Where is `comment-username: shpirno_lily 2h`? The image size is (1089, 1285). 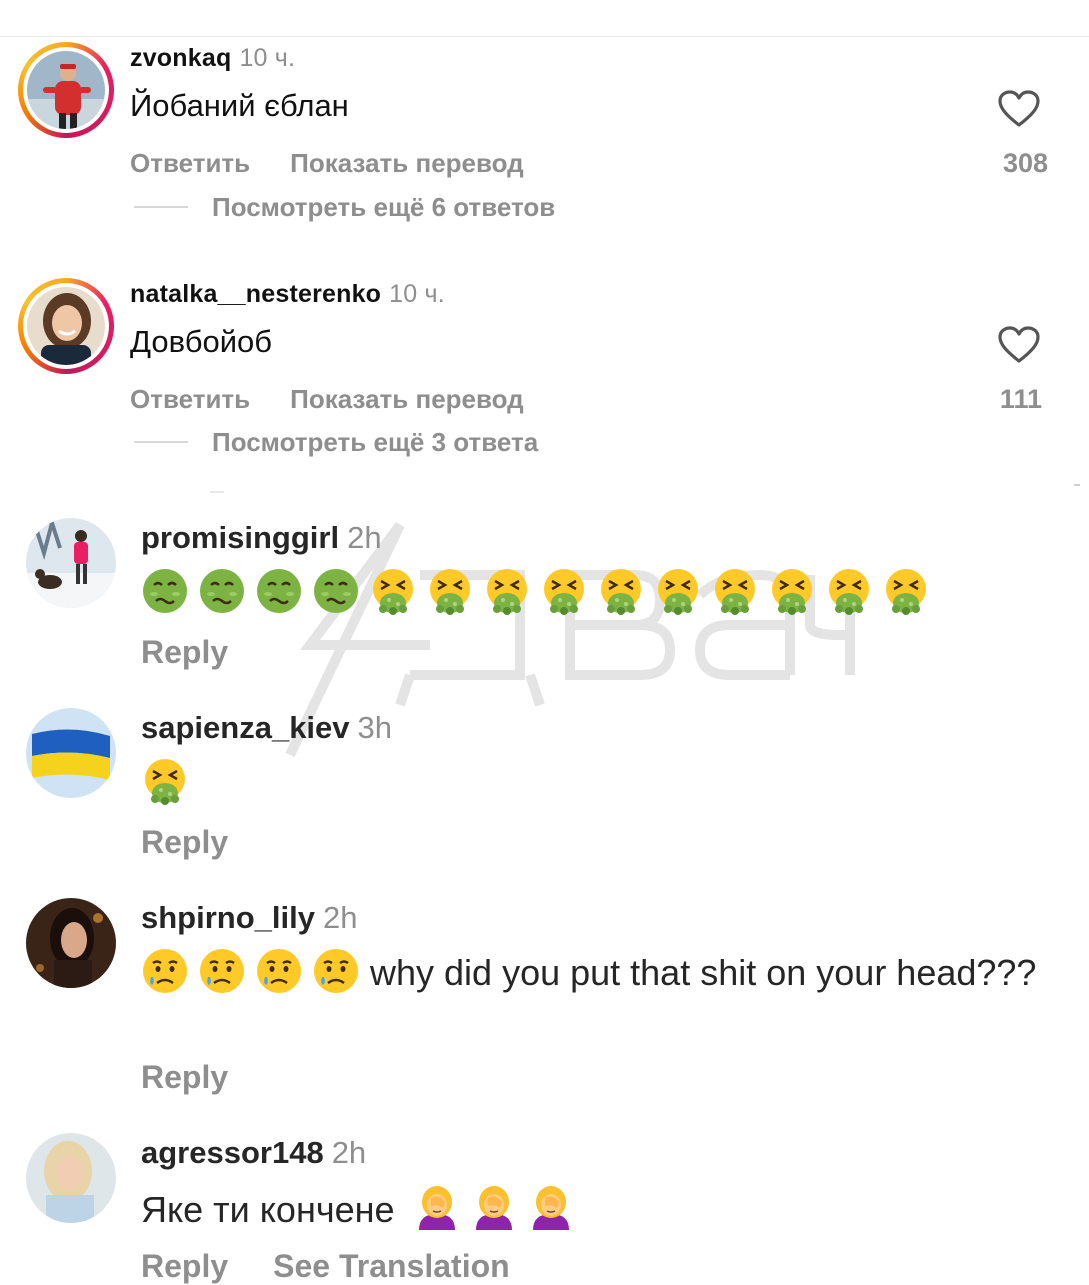 comment-username: shpirno_lily 2h is located at coordinates (249, 918).